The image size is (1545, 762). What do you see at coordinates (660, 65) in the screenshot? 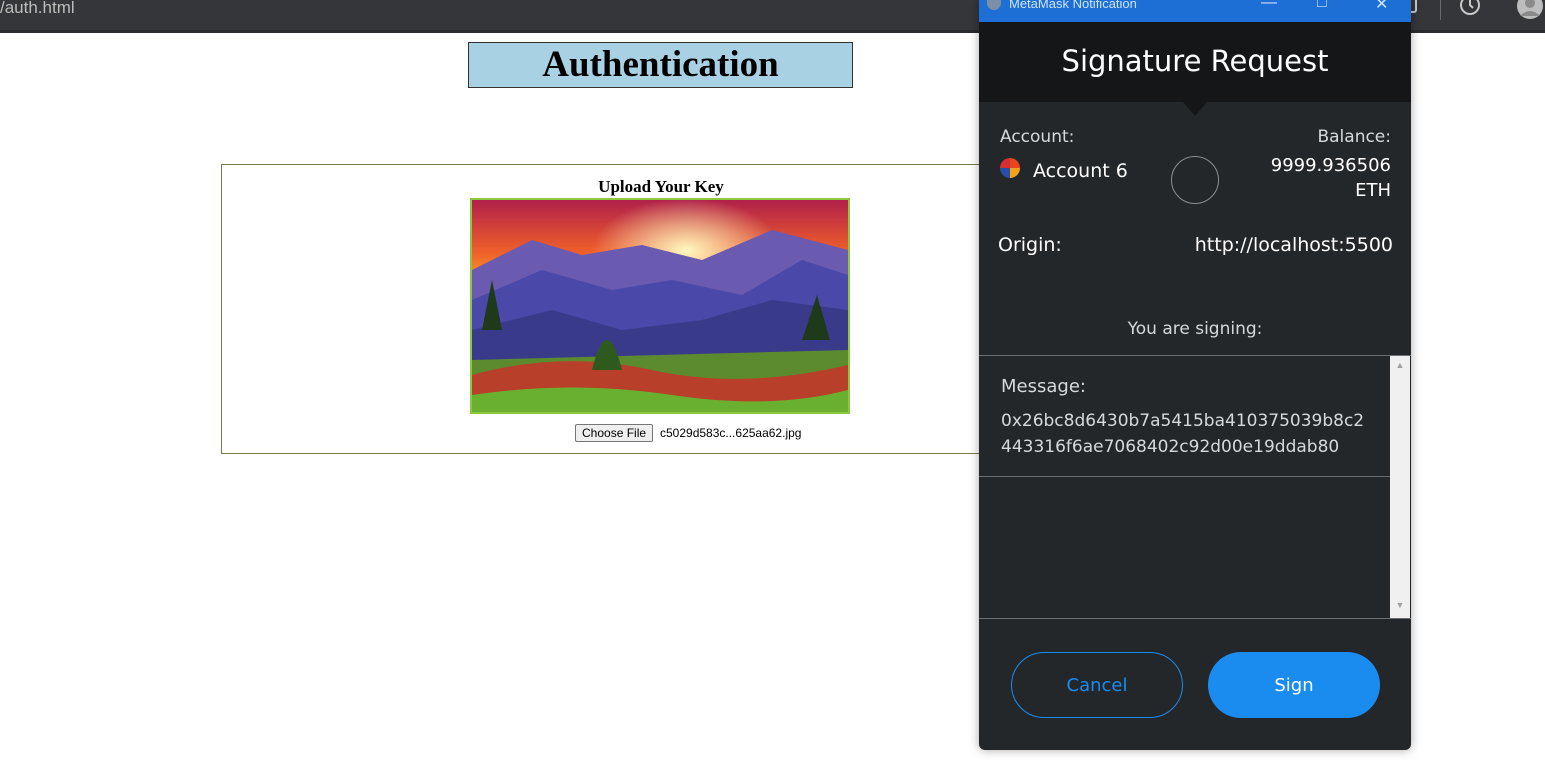
I see `page-title: Authentication` at bounding box center [660, 65].